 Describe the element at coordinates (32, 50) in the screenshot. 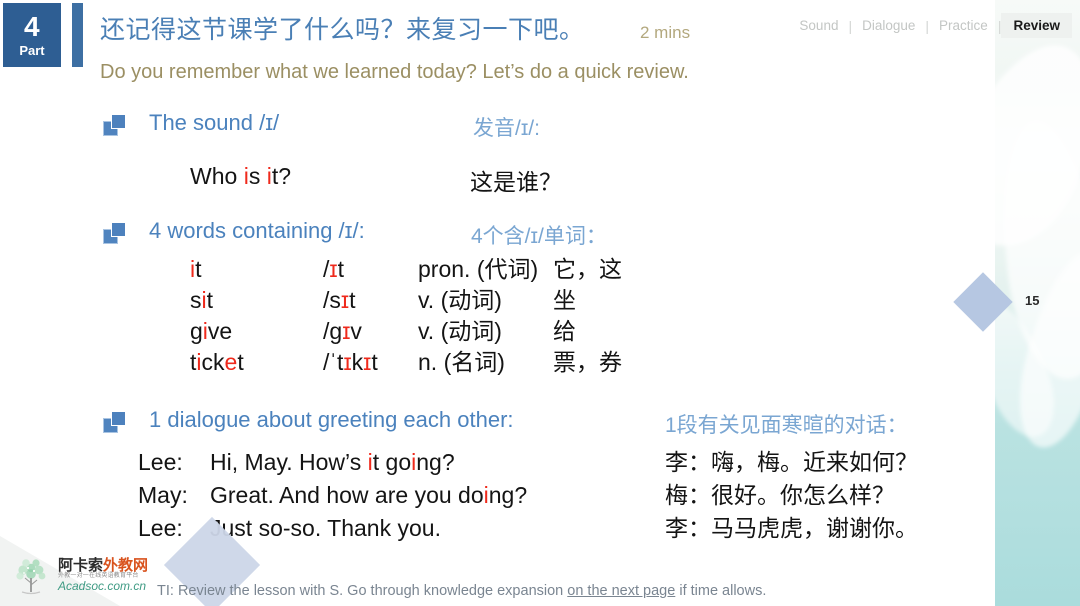

I see `part-label: Part` at that location.